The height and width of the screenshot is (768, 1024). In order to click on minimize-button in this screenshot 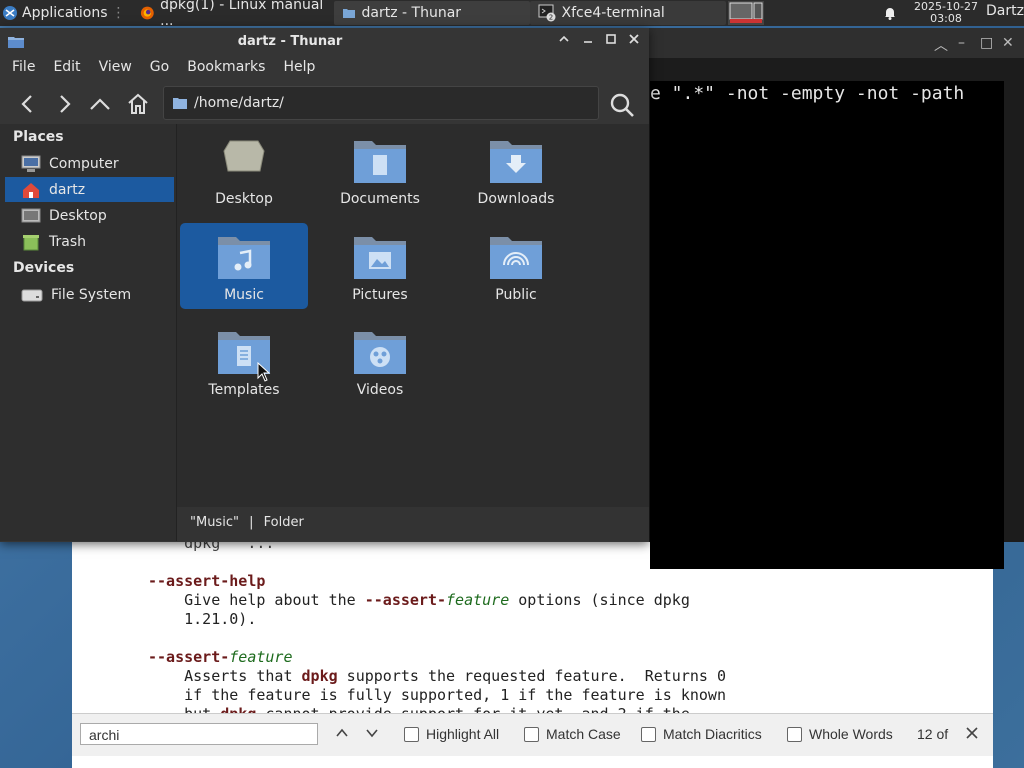, I will do `click(588, 41)`.